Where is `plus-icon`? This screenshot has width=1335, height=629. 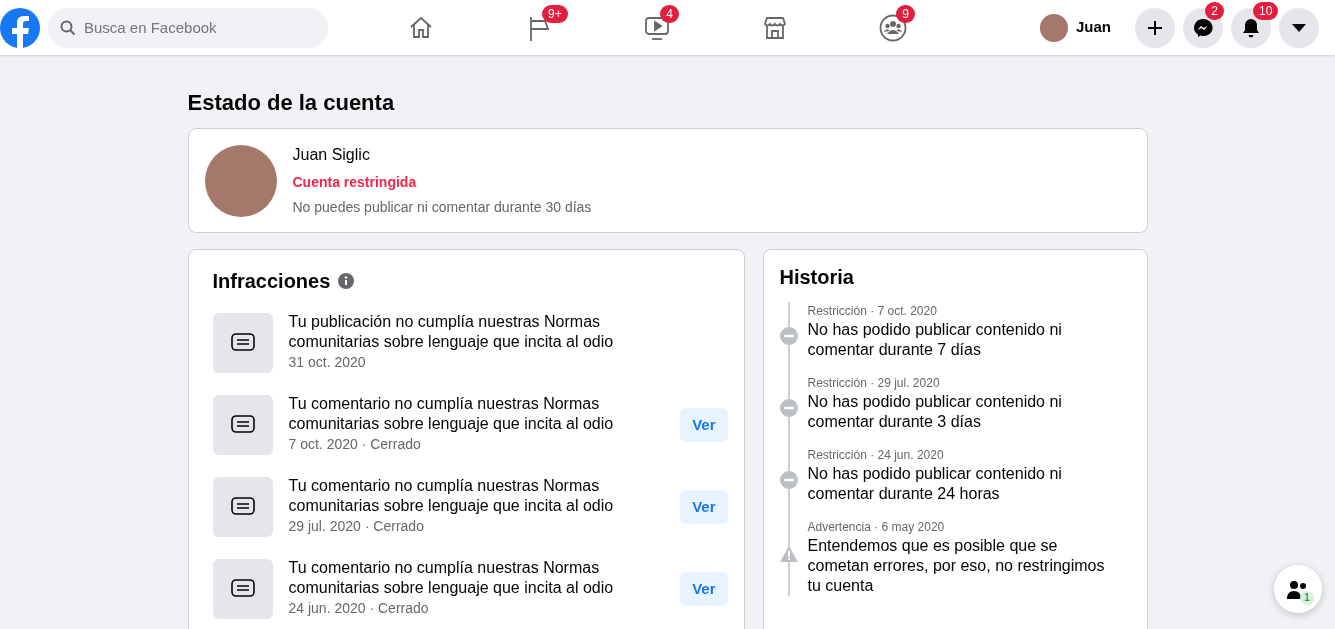
plus-icon is located at coordinates (1155, 27).